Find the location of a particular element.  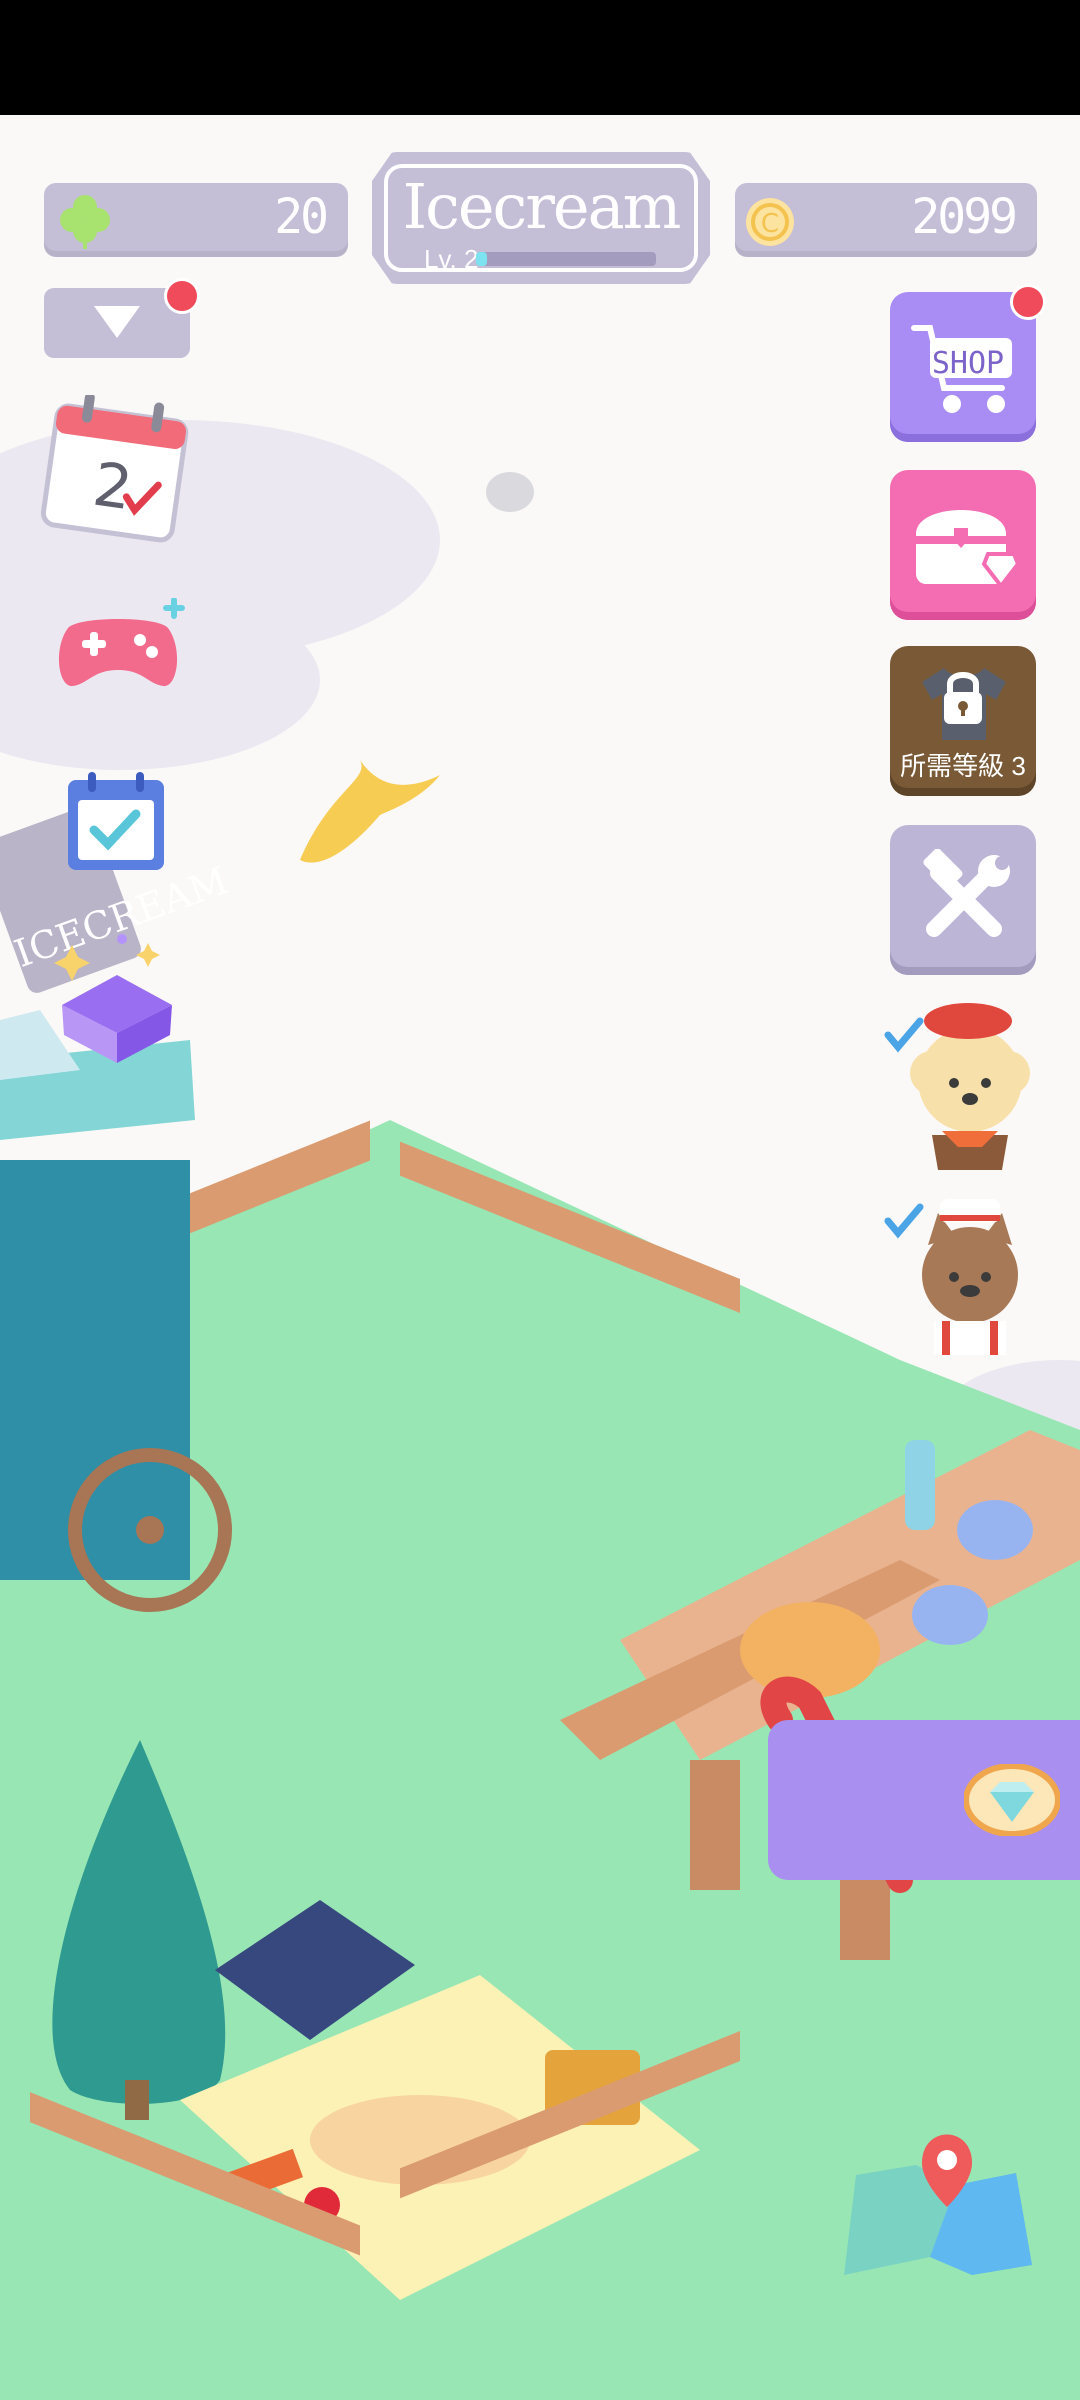

poodle-chef-avatar is located at coordinates (962, 1085).